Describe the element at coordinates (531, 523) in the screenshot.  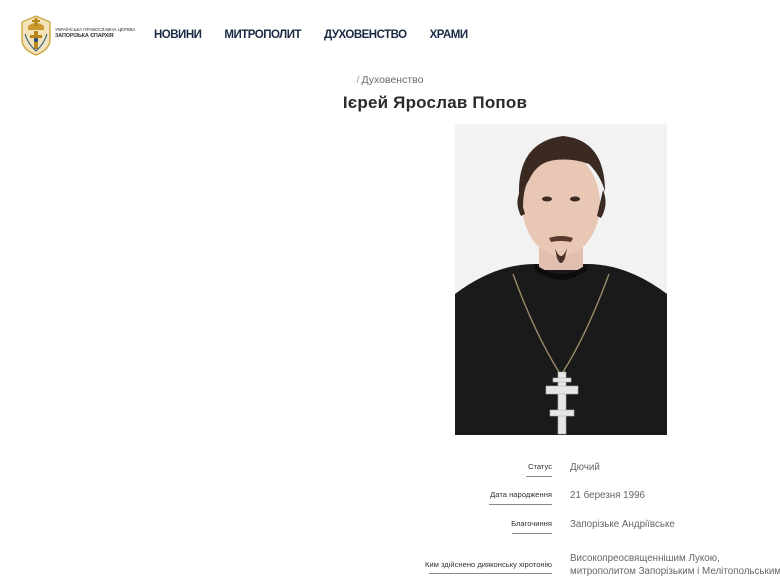
I see `info-deanery-label: Благочиння` at that location.